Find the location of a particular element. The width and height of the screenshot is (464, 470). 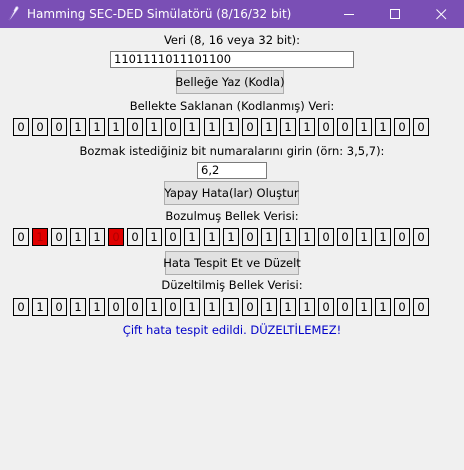

maximize-icon is located at coordinates (394, 13).